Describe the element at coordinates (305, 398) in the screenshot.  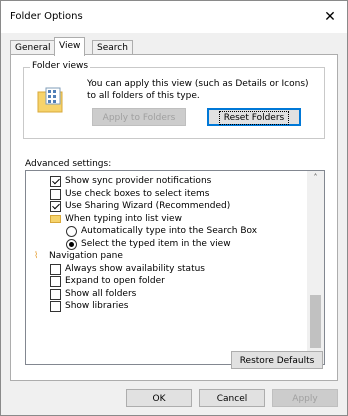
I see `apply-button: Apply` at that location.